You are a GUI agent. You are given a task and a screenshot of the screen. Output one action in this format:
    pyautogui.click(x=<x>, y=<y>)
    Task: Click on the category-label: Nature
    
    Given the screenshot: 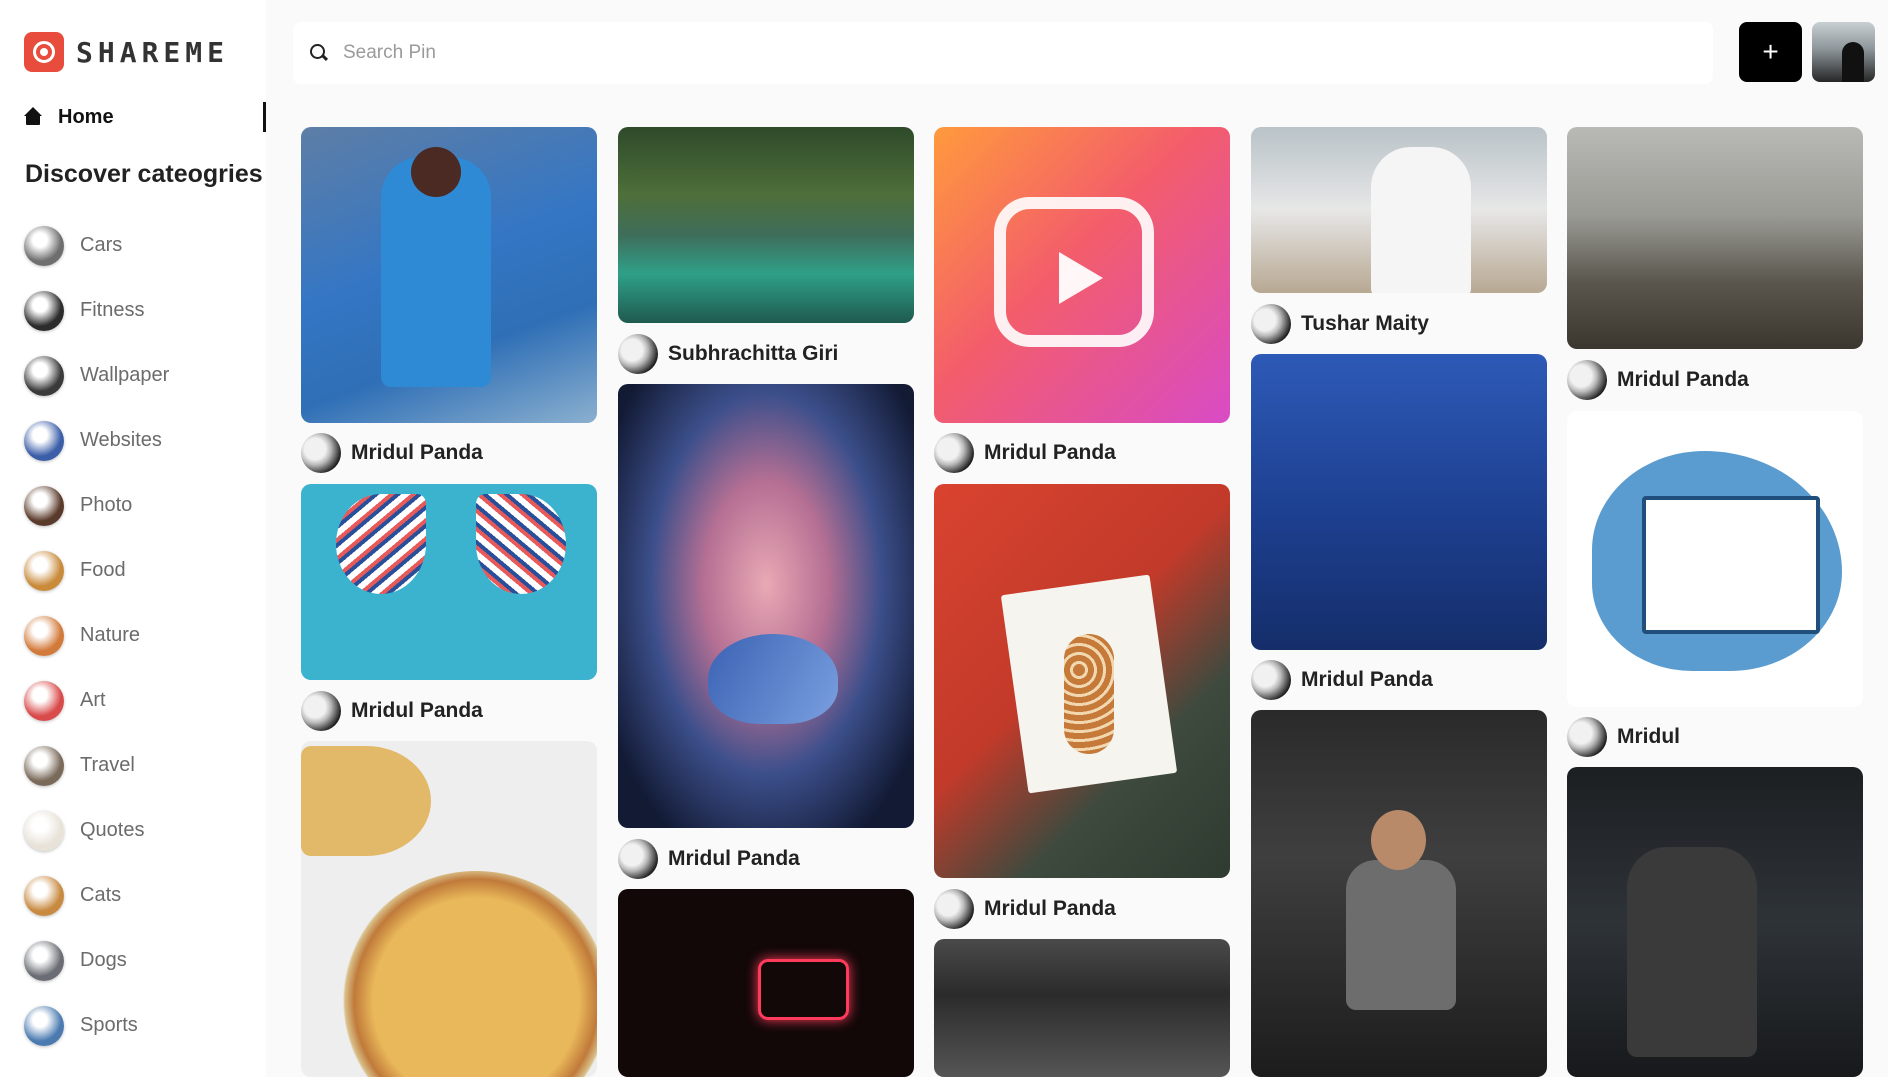 What is the action you would take?
    pyautogui.click(x=110, y=635)
    